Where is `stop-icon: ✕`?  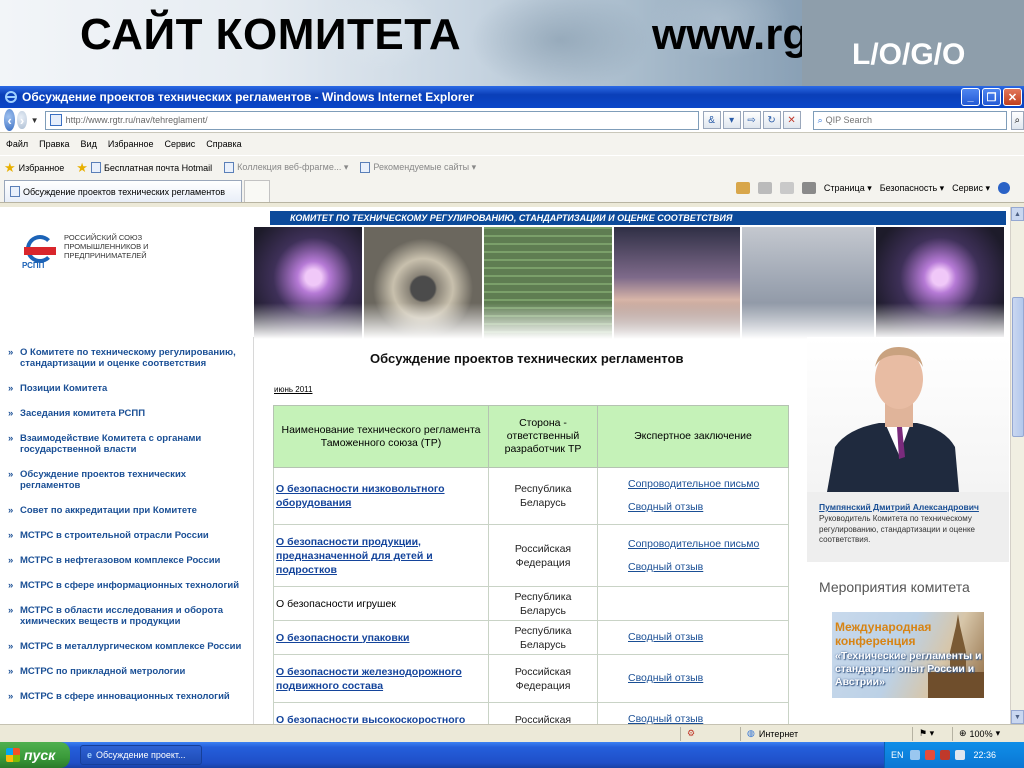
stop-icon: ✕ is located at coordinates (791, 120).